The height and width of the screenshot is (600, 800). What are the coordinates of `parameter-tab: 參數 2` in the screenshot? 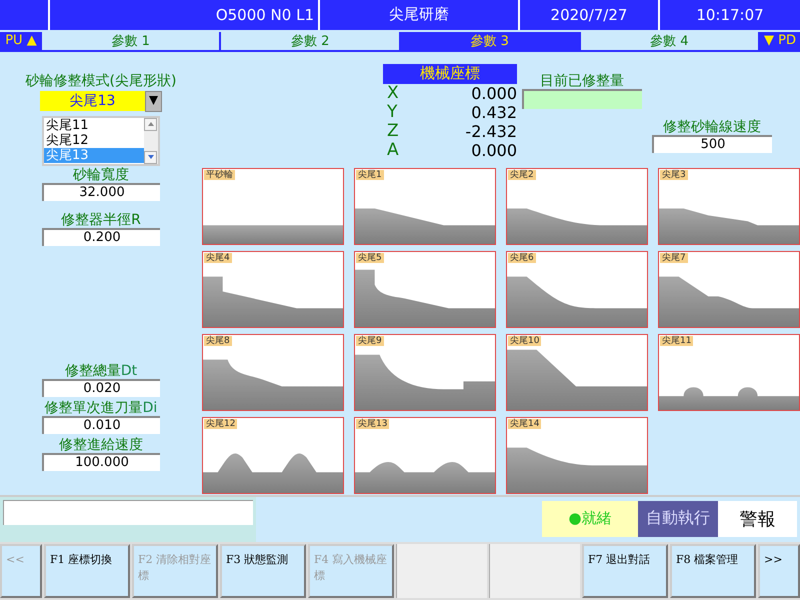 It's located at (310, 41).